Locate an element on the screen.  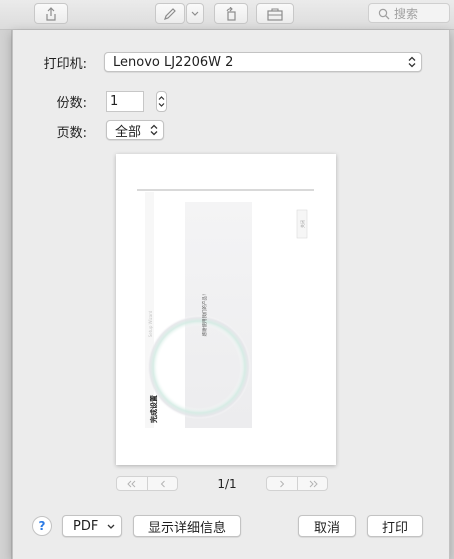
show-details-button: 显示详细信息 is located at coordinates (187, 526).